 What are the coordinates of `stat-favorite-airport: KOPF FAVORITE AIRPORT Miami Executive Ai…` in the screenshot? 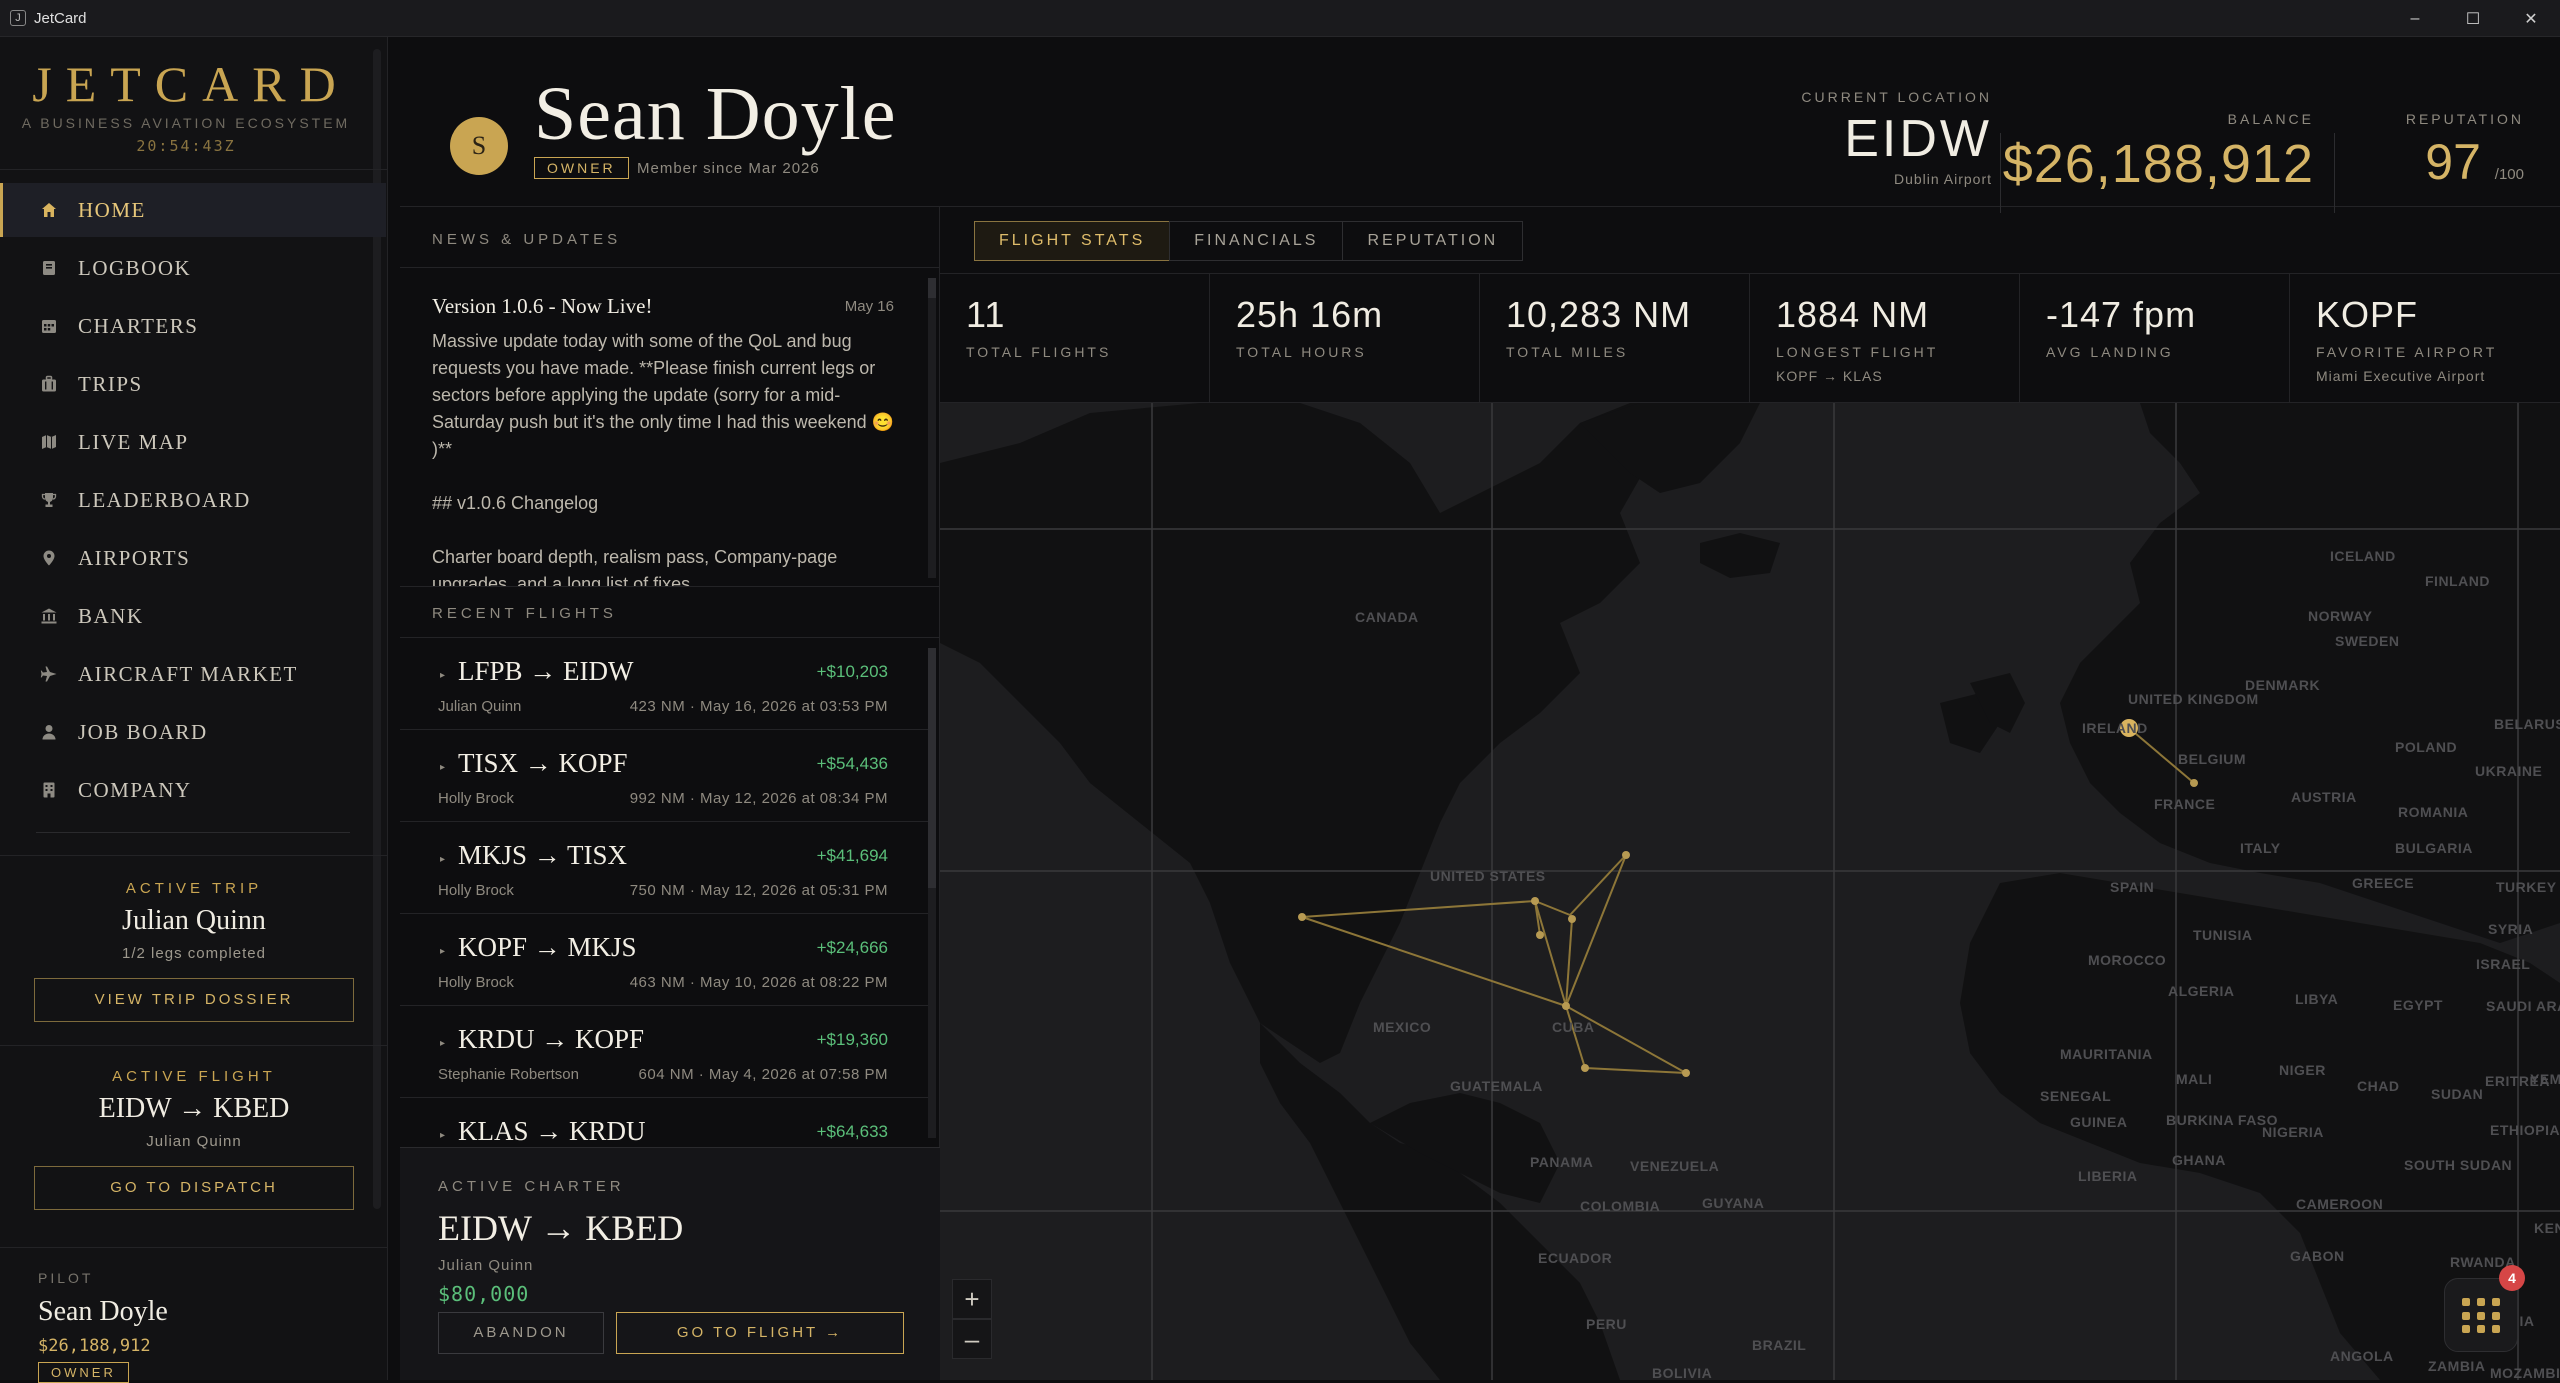 It's located at (2425, 338).